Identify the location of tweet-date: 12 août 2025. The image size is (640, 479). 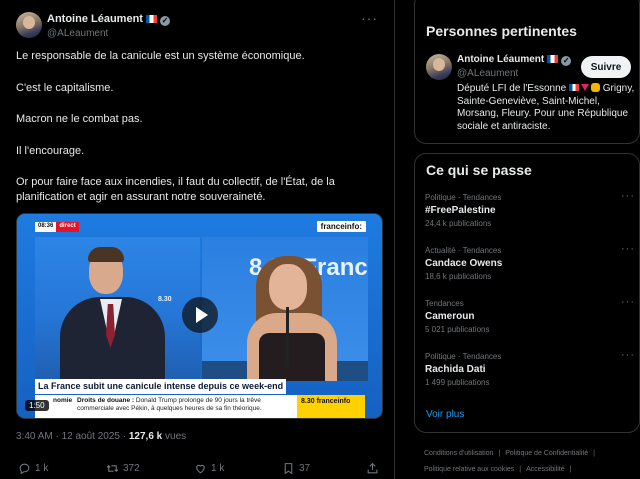
(91, 436).